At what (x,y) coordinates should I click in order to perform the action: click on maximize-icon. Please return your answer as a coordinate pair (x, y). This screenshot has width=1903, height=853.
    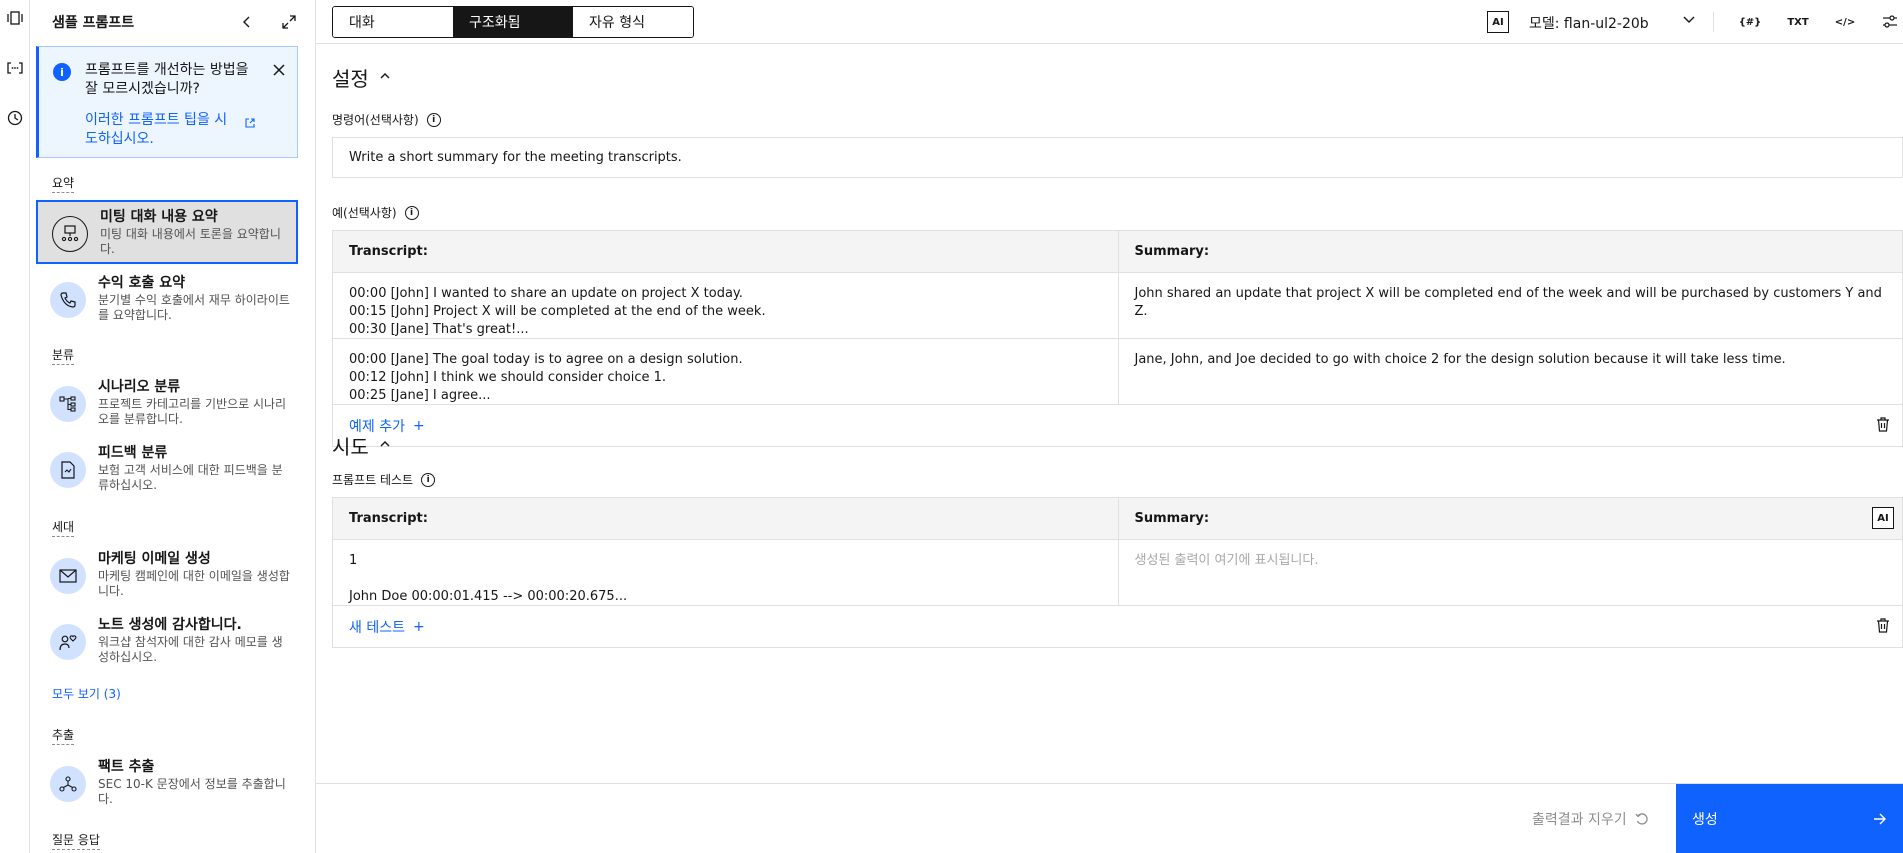
    Looking at the image, I should click on (289, 22).